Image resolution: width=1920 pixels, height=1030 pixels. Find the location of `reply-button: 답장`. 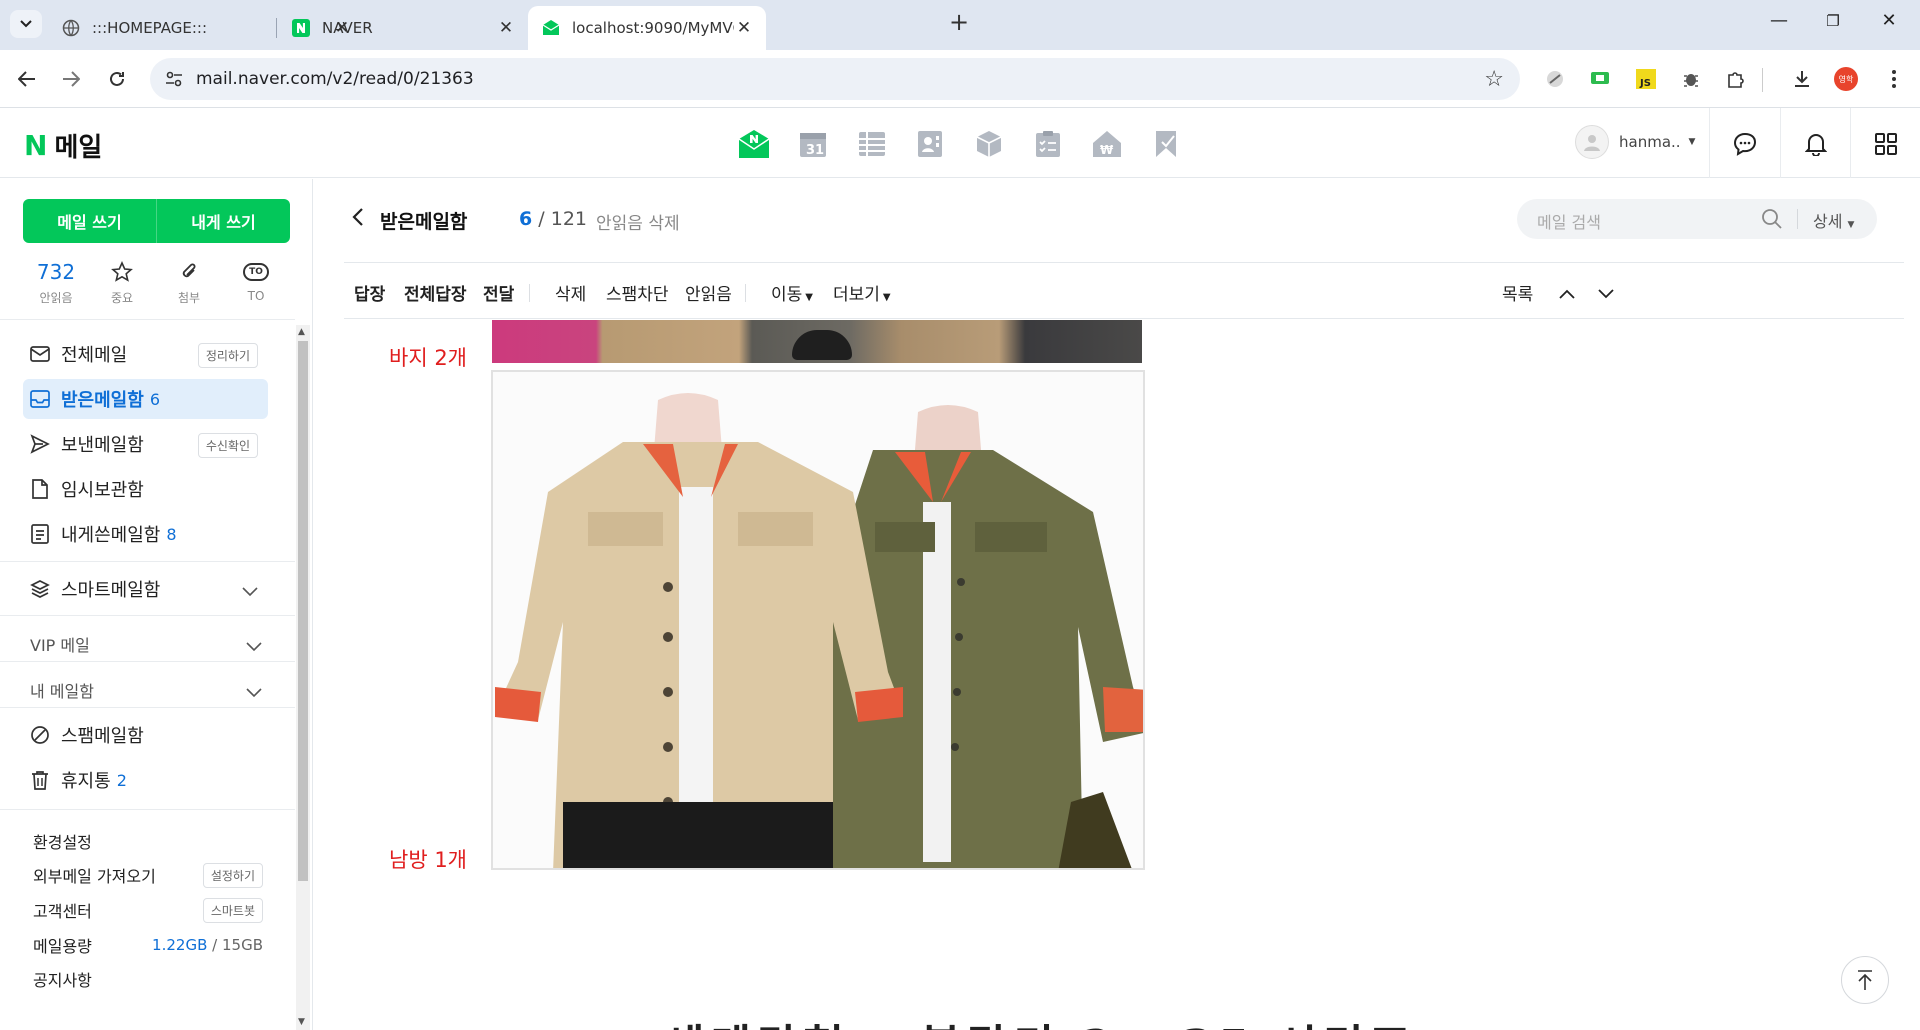

reply-button: 답장 is located at coordinates (369, 292).